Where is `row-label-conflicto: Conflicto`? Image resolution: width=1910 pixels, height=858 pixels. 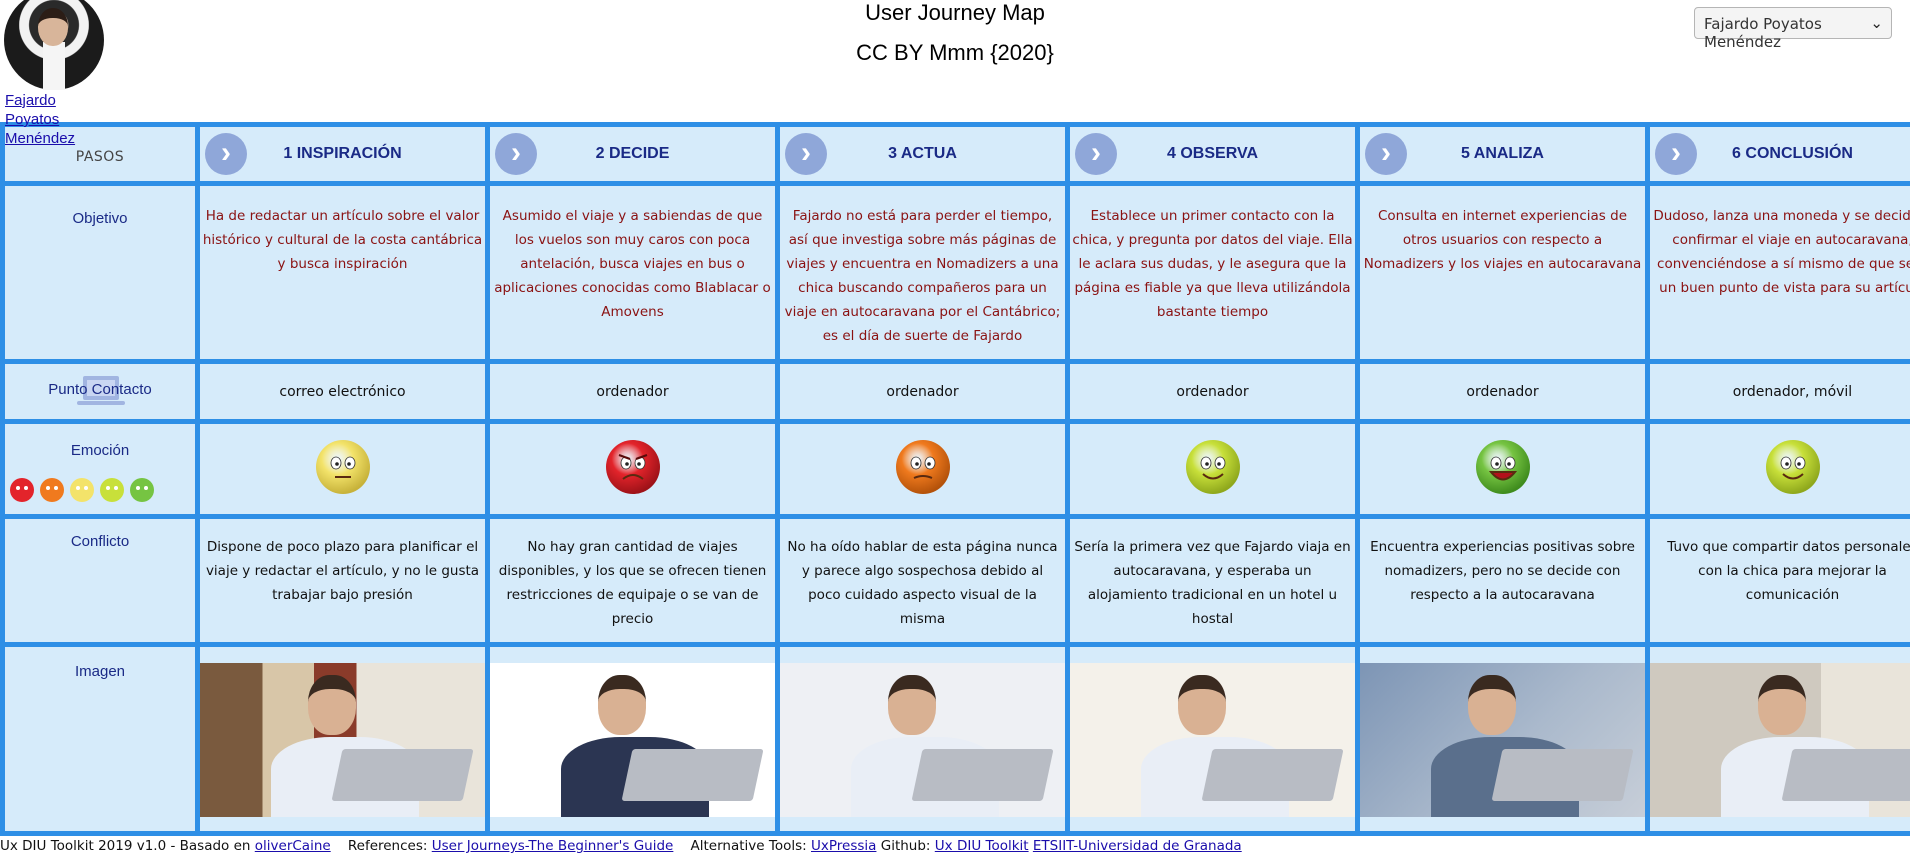 row-label-conflicto: Conflicto is located at coordinates (100, 580).